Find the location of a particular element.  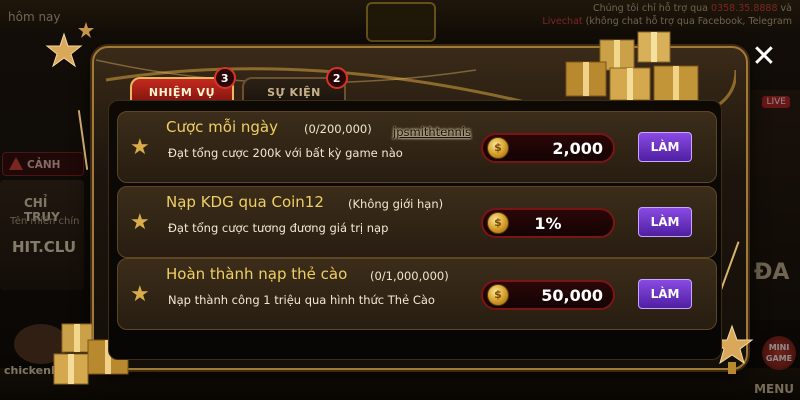

tab-events-count: 2 is located at coordinates (337, 78).